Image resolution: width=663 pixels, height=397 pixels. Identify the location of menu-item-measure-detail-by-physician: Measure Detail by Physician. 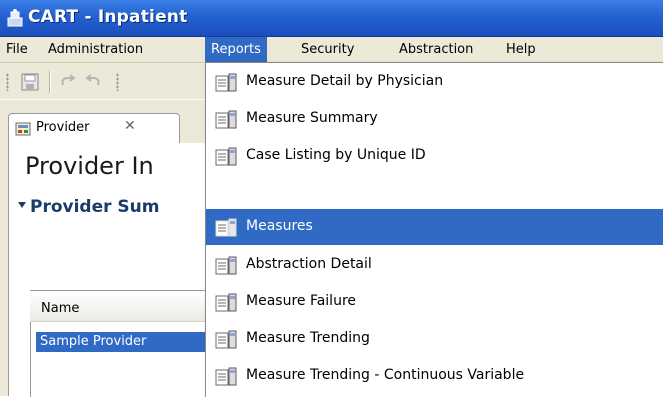
(434, 82).